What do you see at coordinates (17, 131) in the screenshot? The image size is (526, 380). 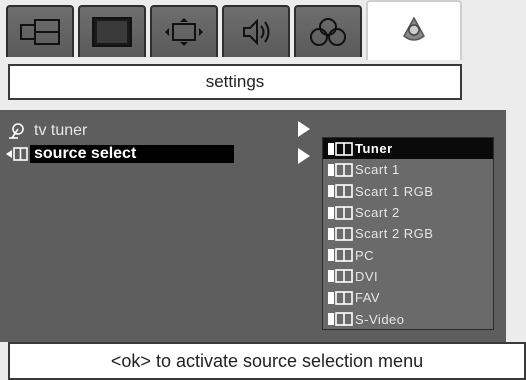 I see `antenna-icon` at bounding box center [17, 131].